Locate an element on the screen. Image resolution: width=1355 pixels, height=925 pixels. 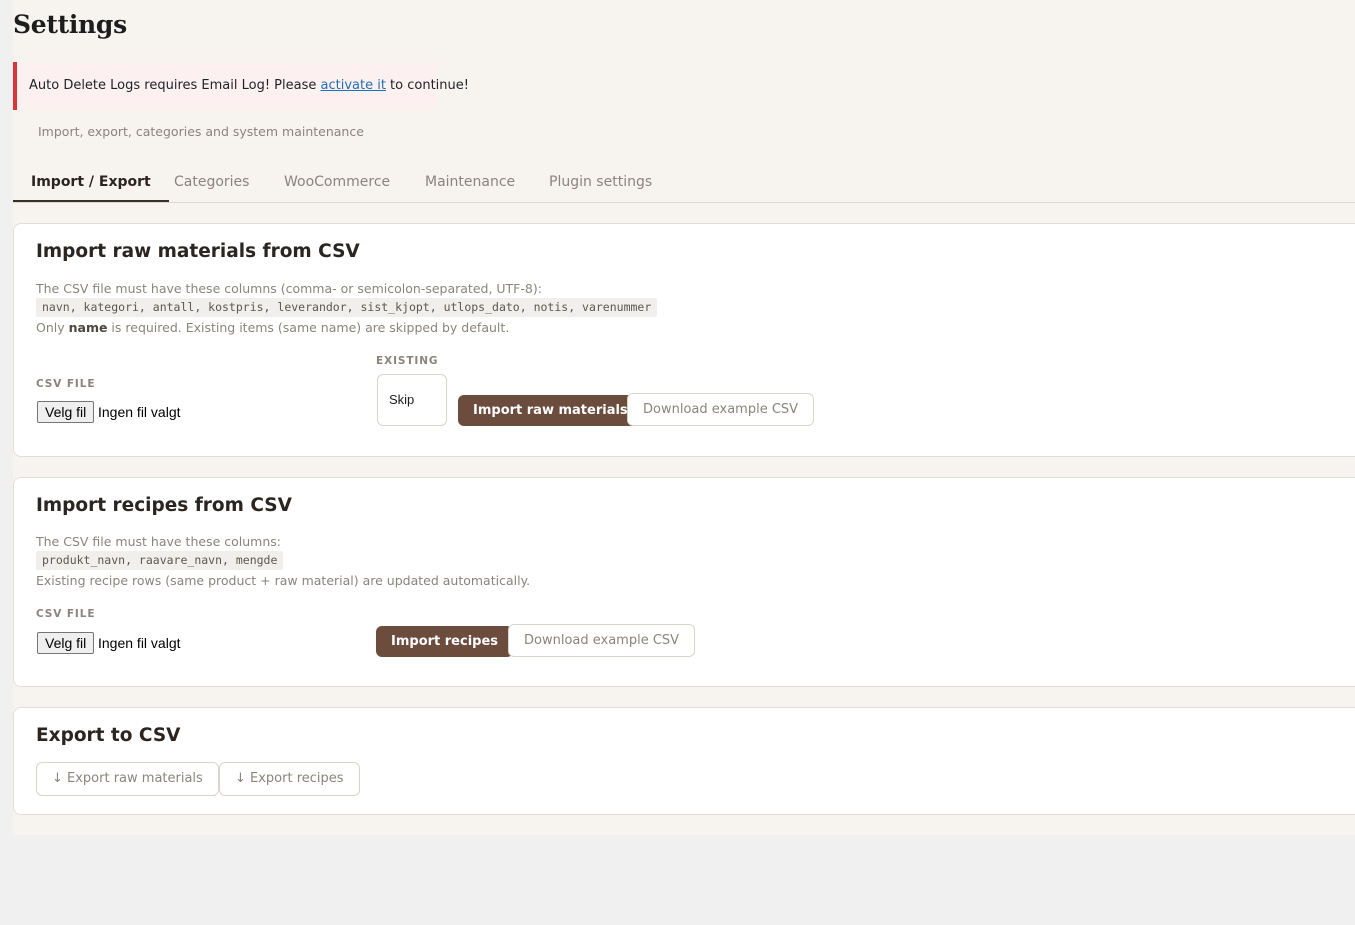
raw-file-status: Ingen fil valgt is located at coordinates (139, 412).